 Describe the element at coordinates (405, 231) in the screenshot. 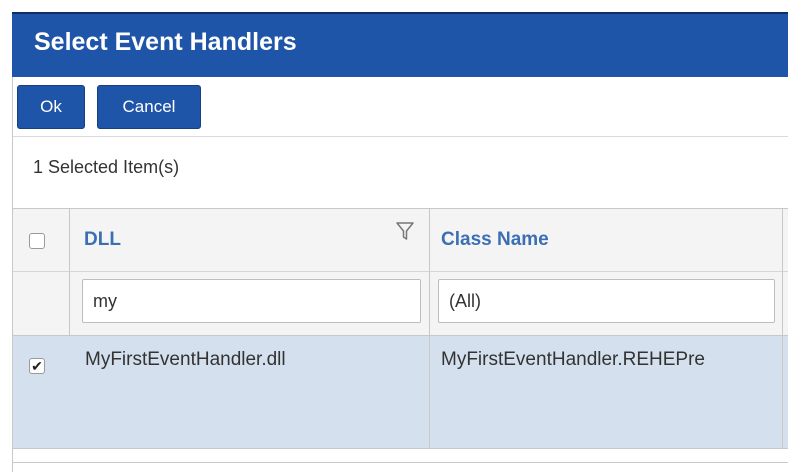

I see `filter-icon` at that location.